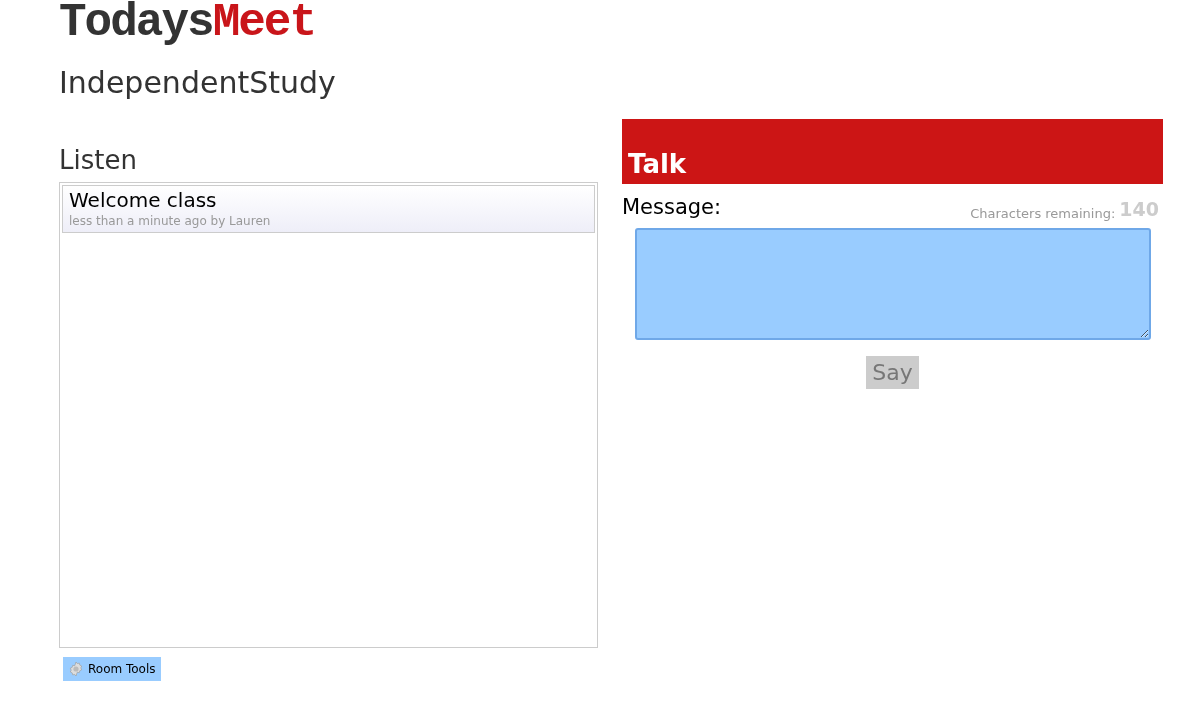  Describe the element at coordinates (893, 283) in the screenshot. I see `message-input` at that location.